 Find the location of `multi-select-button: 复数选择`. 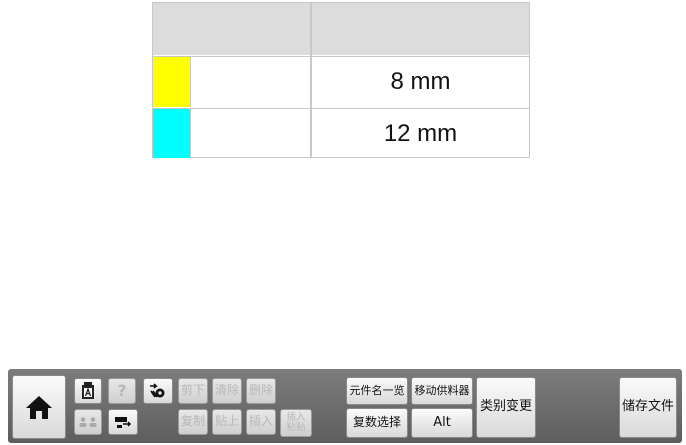

multi-select-button: 复数选择 is located at coordinates (377, 423).